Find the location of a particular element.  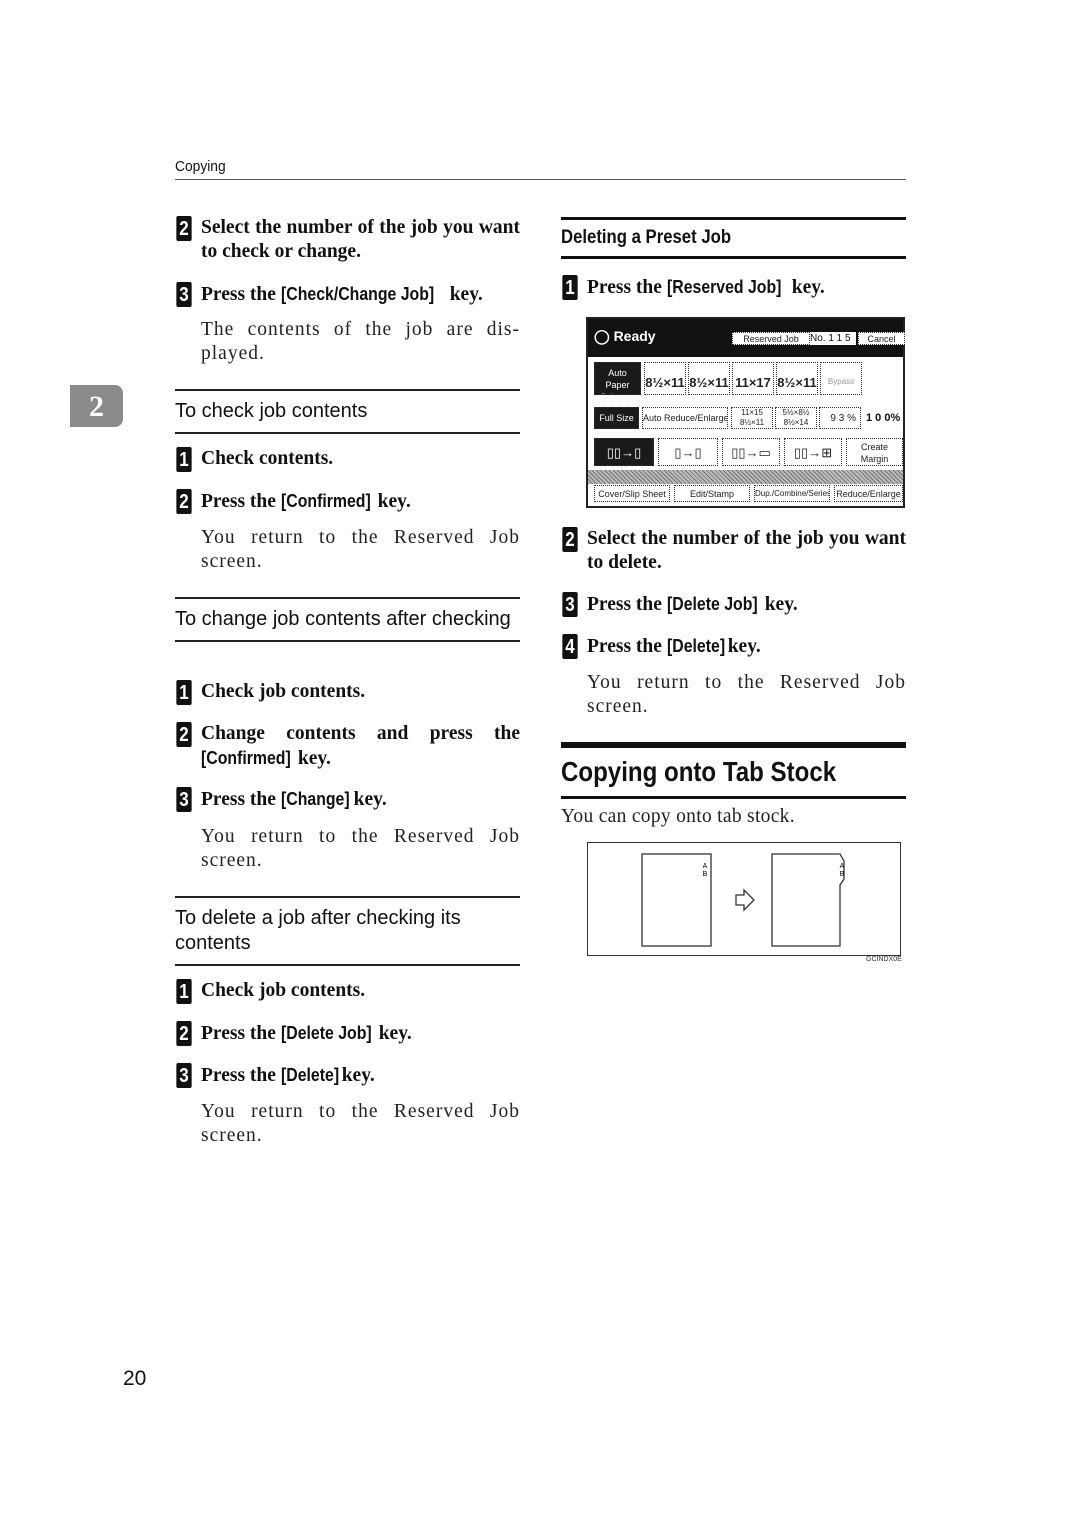

cancel-button: Cancel is located at coordinates (881, 338).